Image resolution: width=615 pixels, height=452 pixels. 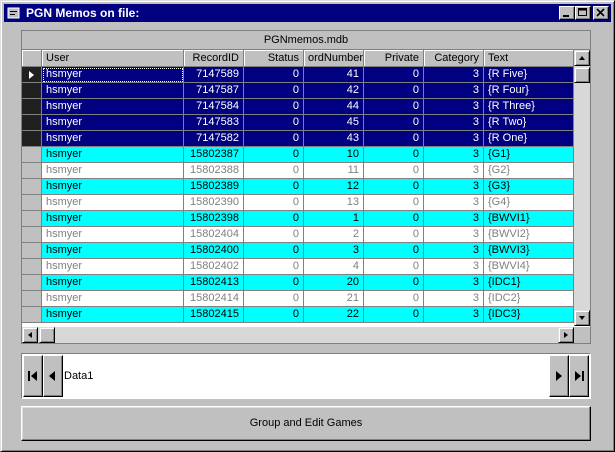 I want to click on title-bar: PGN Memos on file:, so click(x=307, y=13).